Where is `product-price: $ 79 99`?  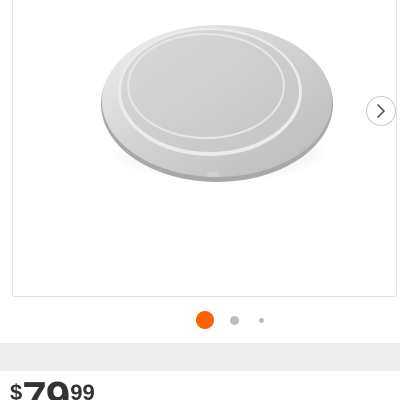 product-price: $ 79 99 is located at coordinates (52, 386).